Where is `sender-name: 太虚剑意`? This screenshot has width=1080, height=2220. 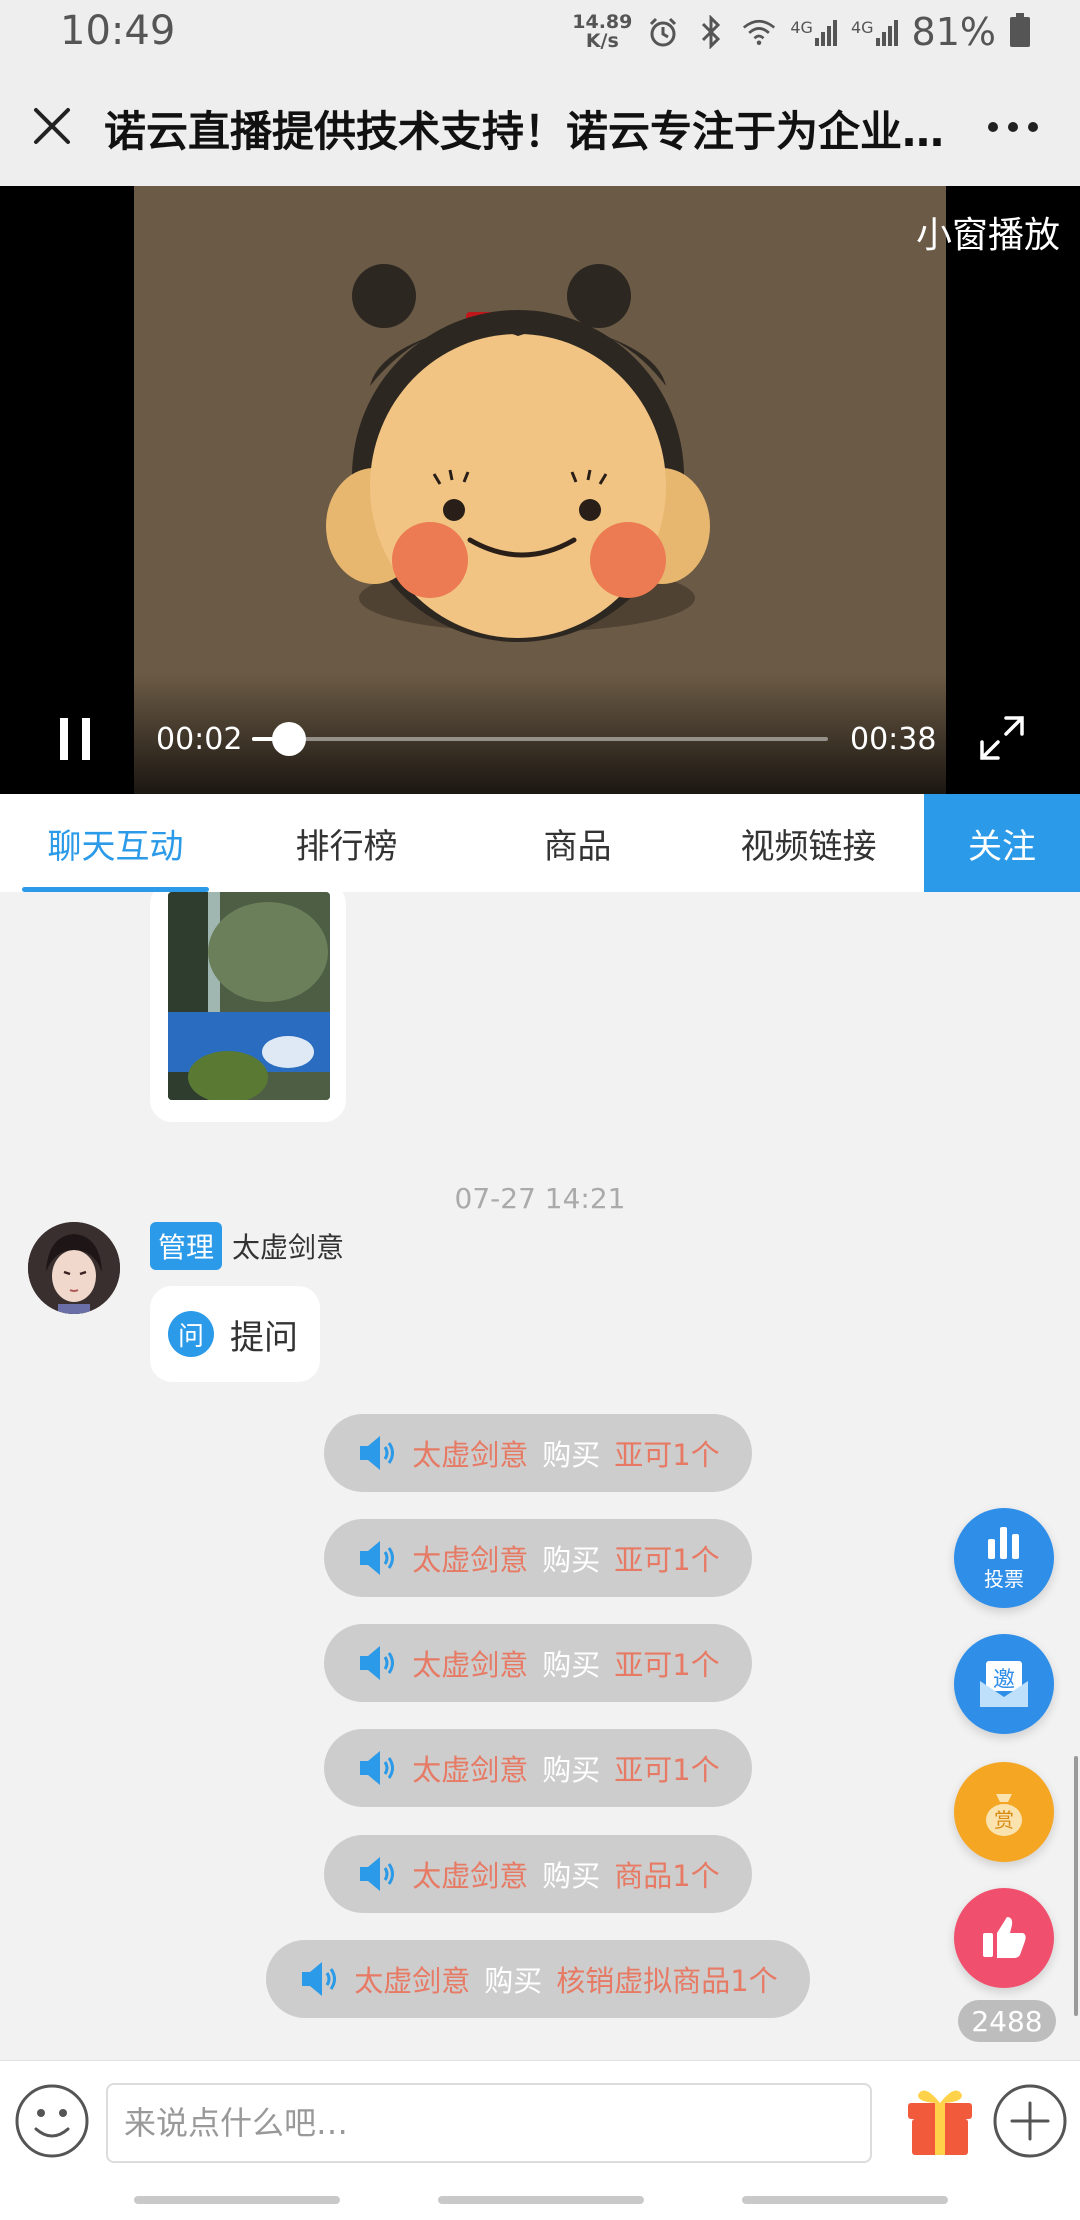 sender-name: 太虚剑意 is located at coordinates (288, 1247).